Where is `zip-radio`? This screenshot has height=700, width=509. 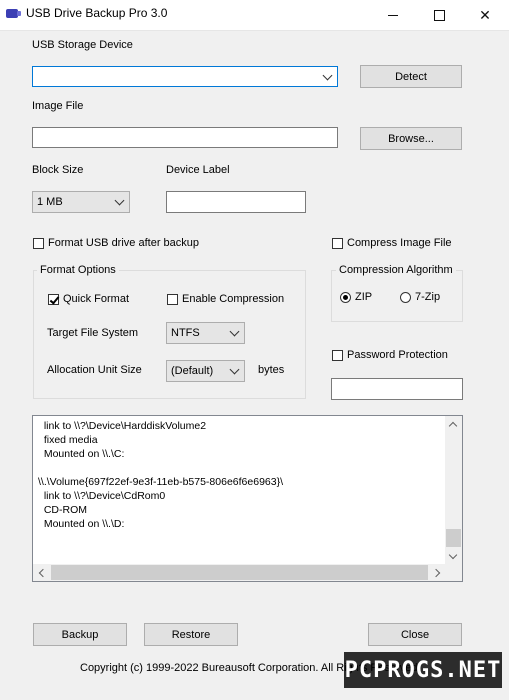
zip-radio is located at coordinates (345, 297).